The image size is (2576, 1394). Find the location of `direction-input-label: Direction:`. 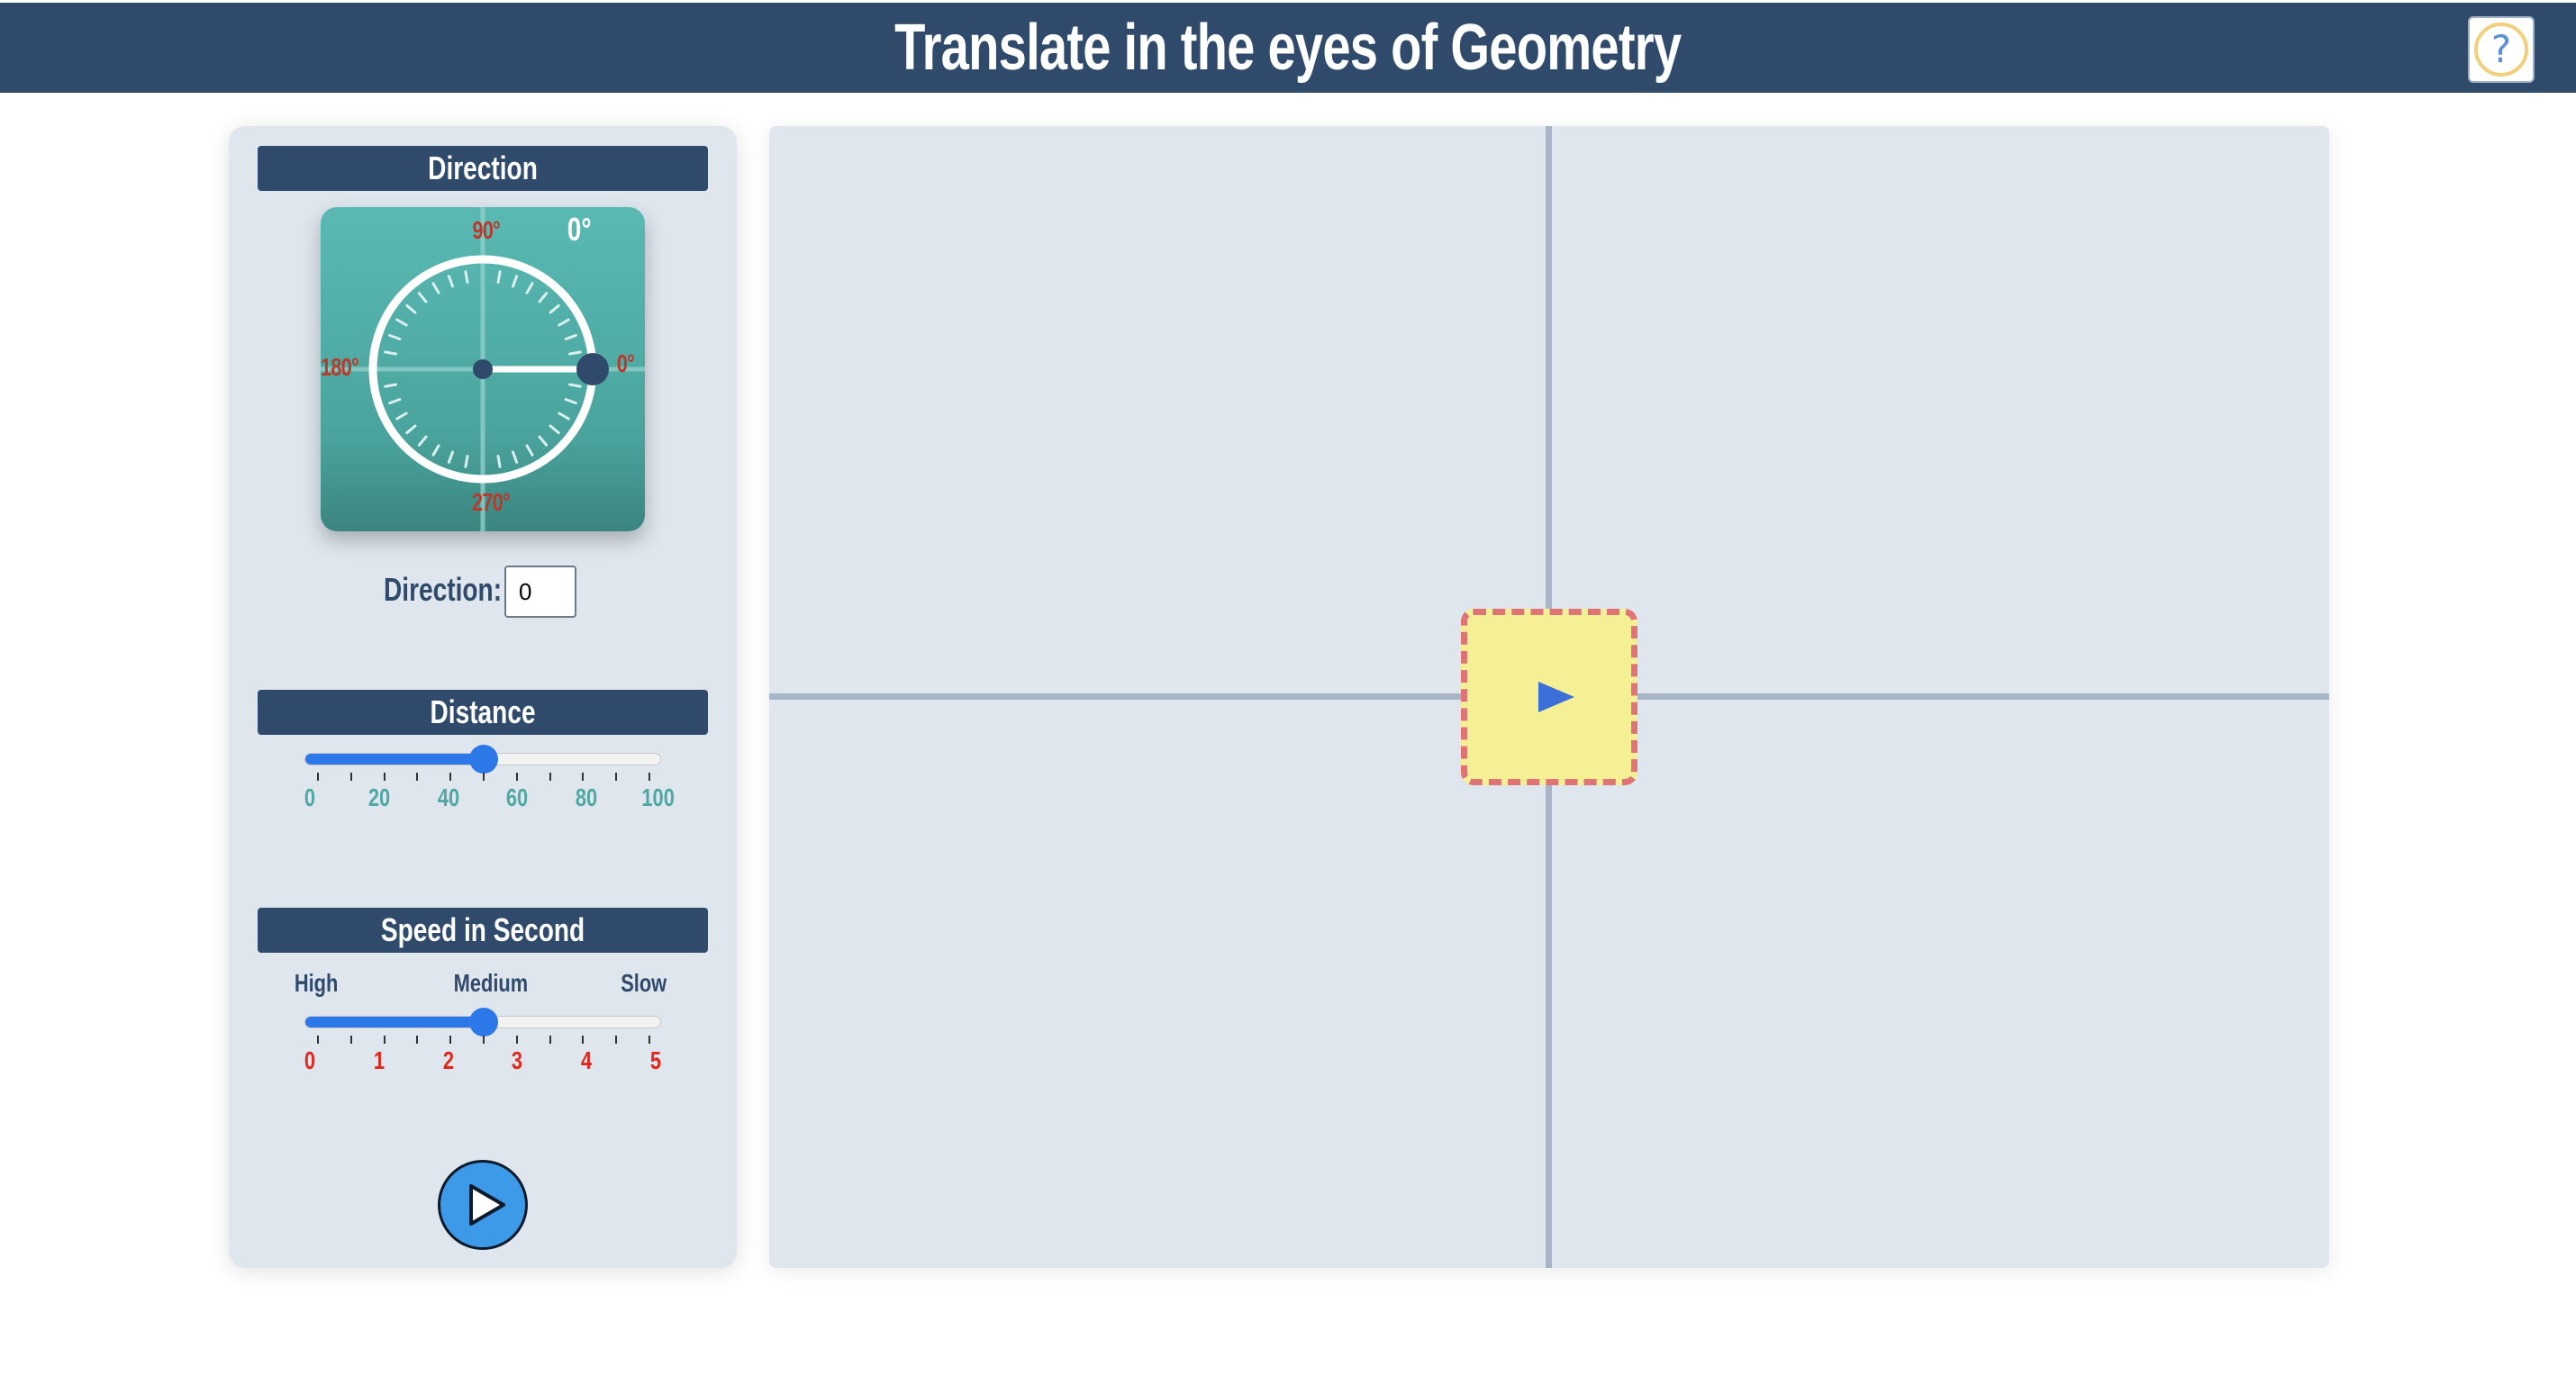

direction-input-label: Direction: is located at coordinates (443, 589).